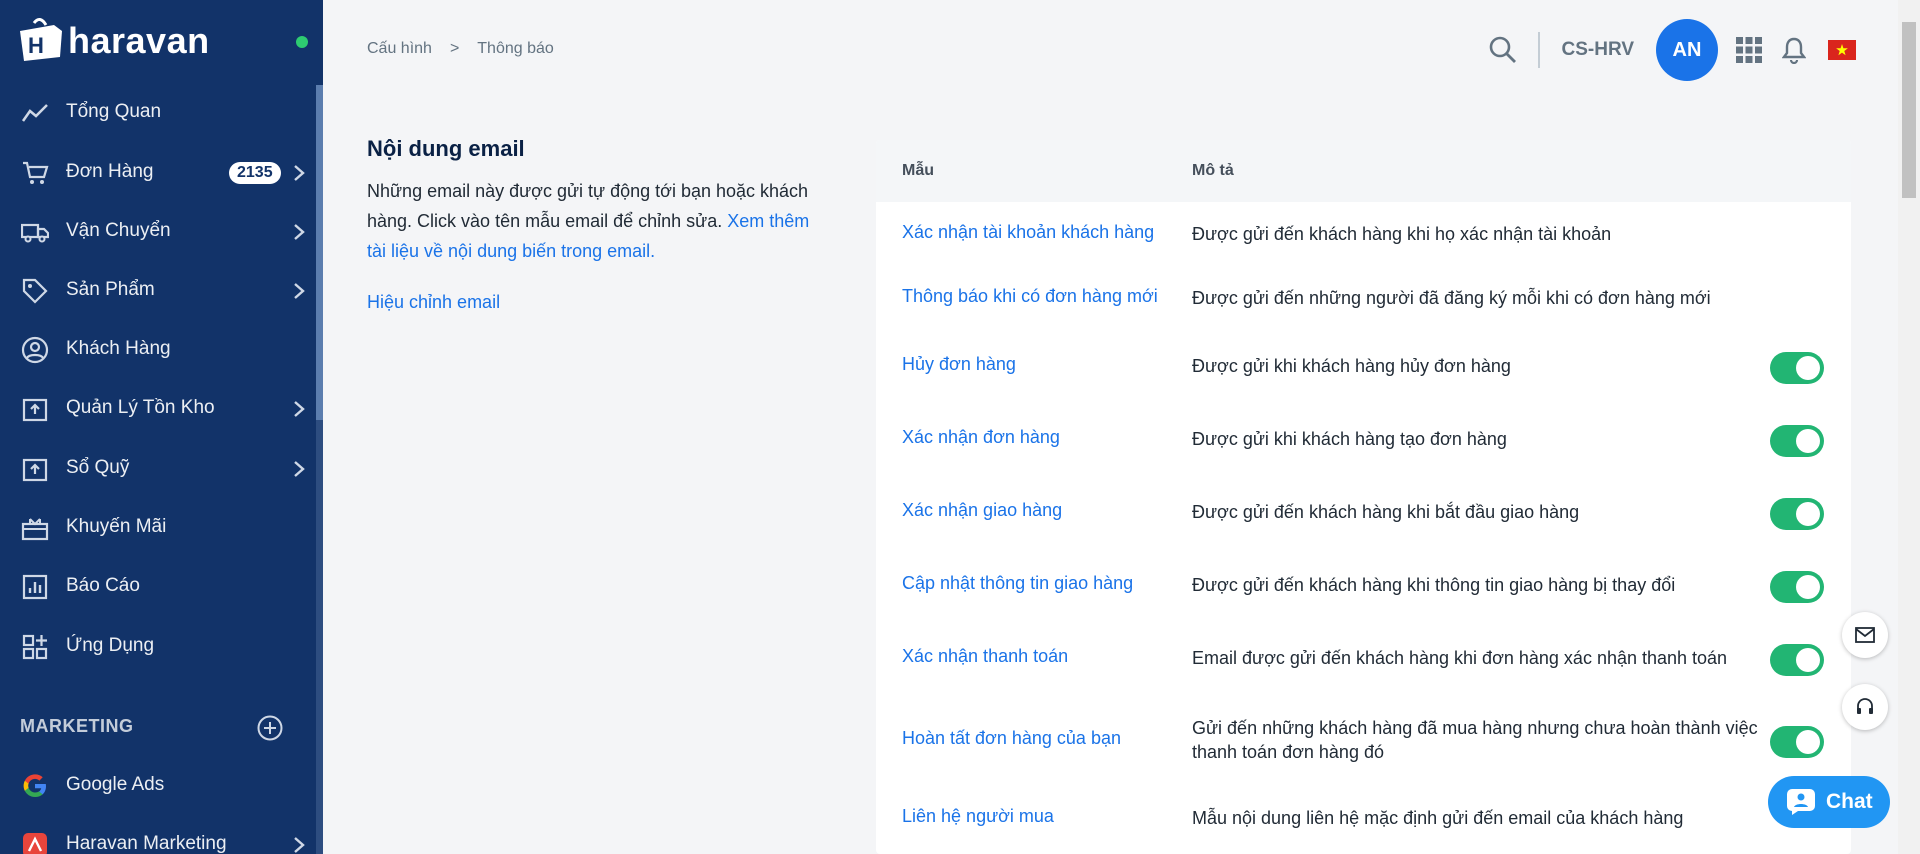 This screenshot has height=854, width=1920. What do you see at coordinates (1349, 439) in the screenshot?
I see `template-description: Được gửi khi khách hàng tạo đơn hàng` at bounding box center [1349, 439].